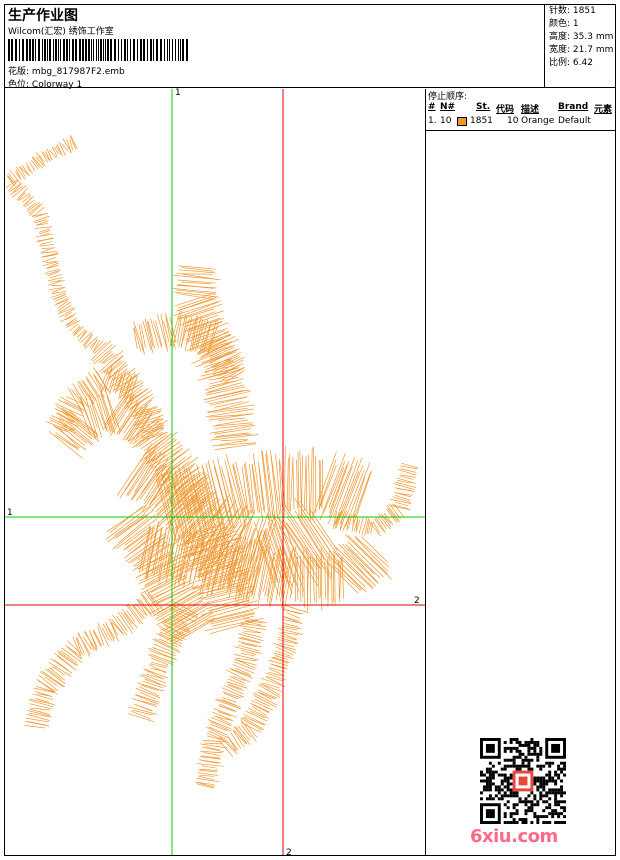  I want to click on stat-width: 宽度: 21.7 mm, so click(581, 50).